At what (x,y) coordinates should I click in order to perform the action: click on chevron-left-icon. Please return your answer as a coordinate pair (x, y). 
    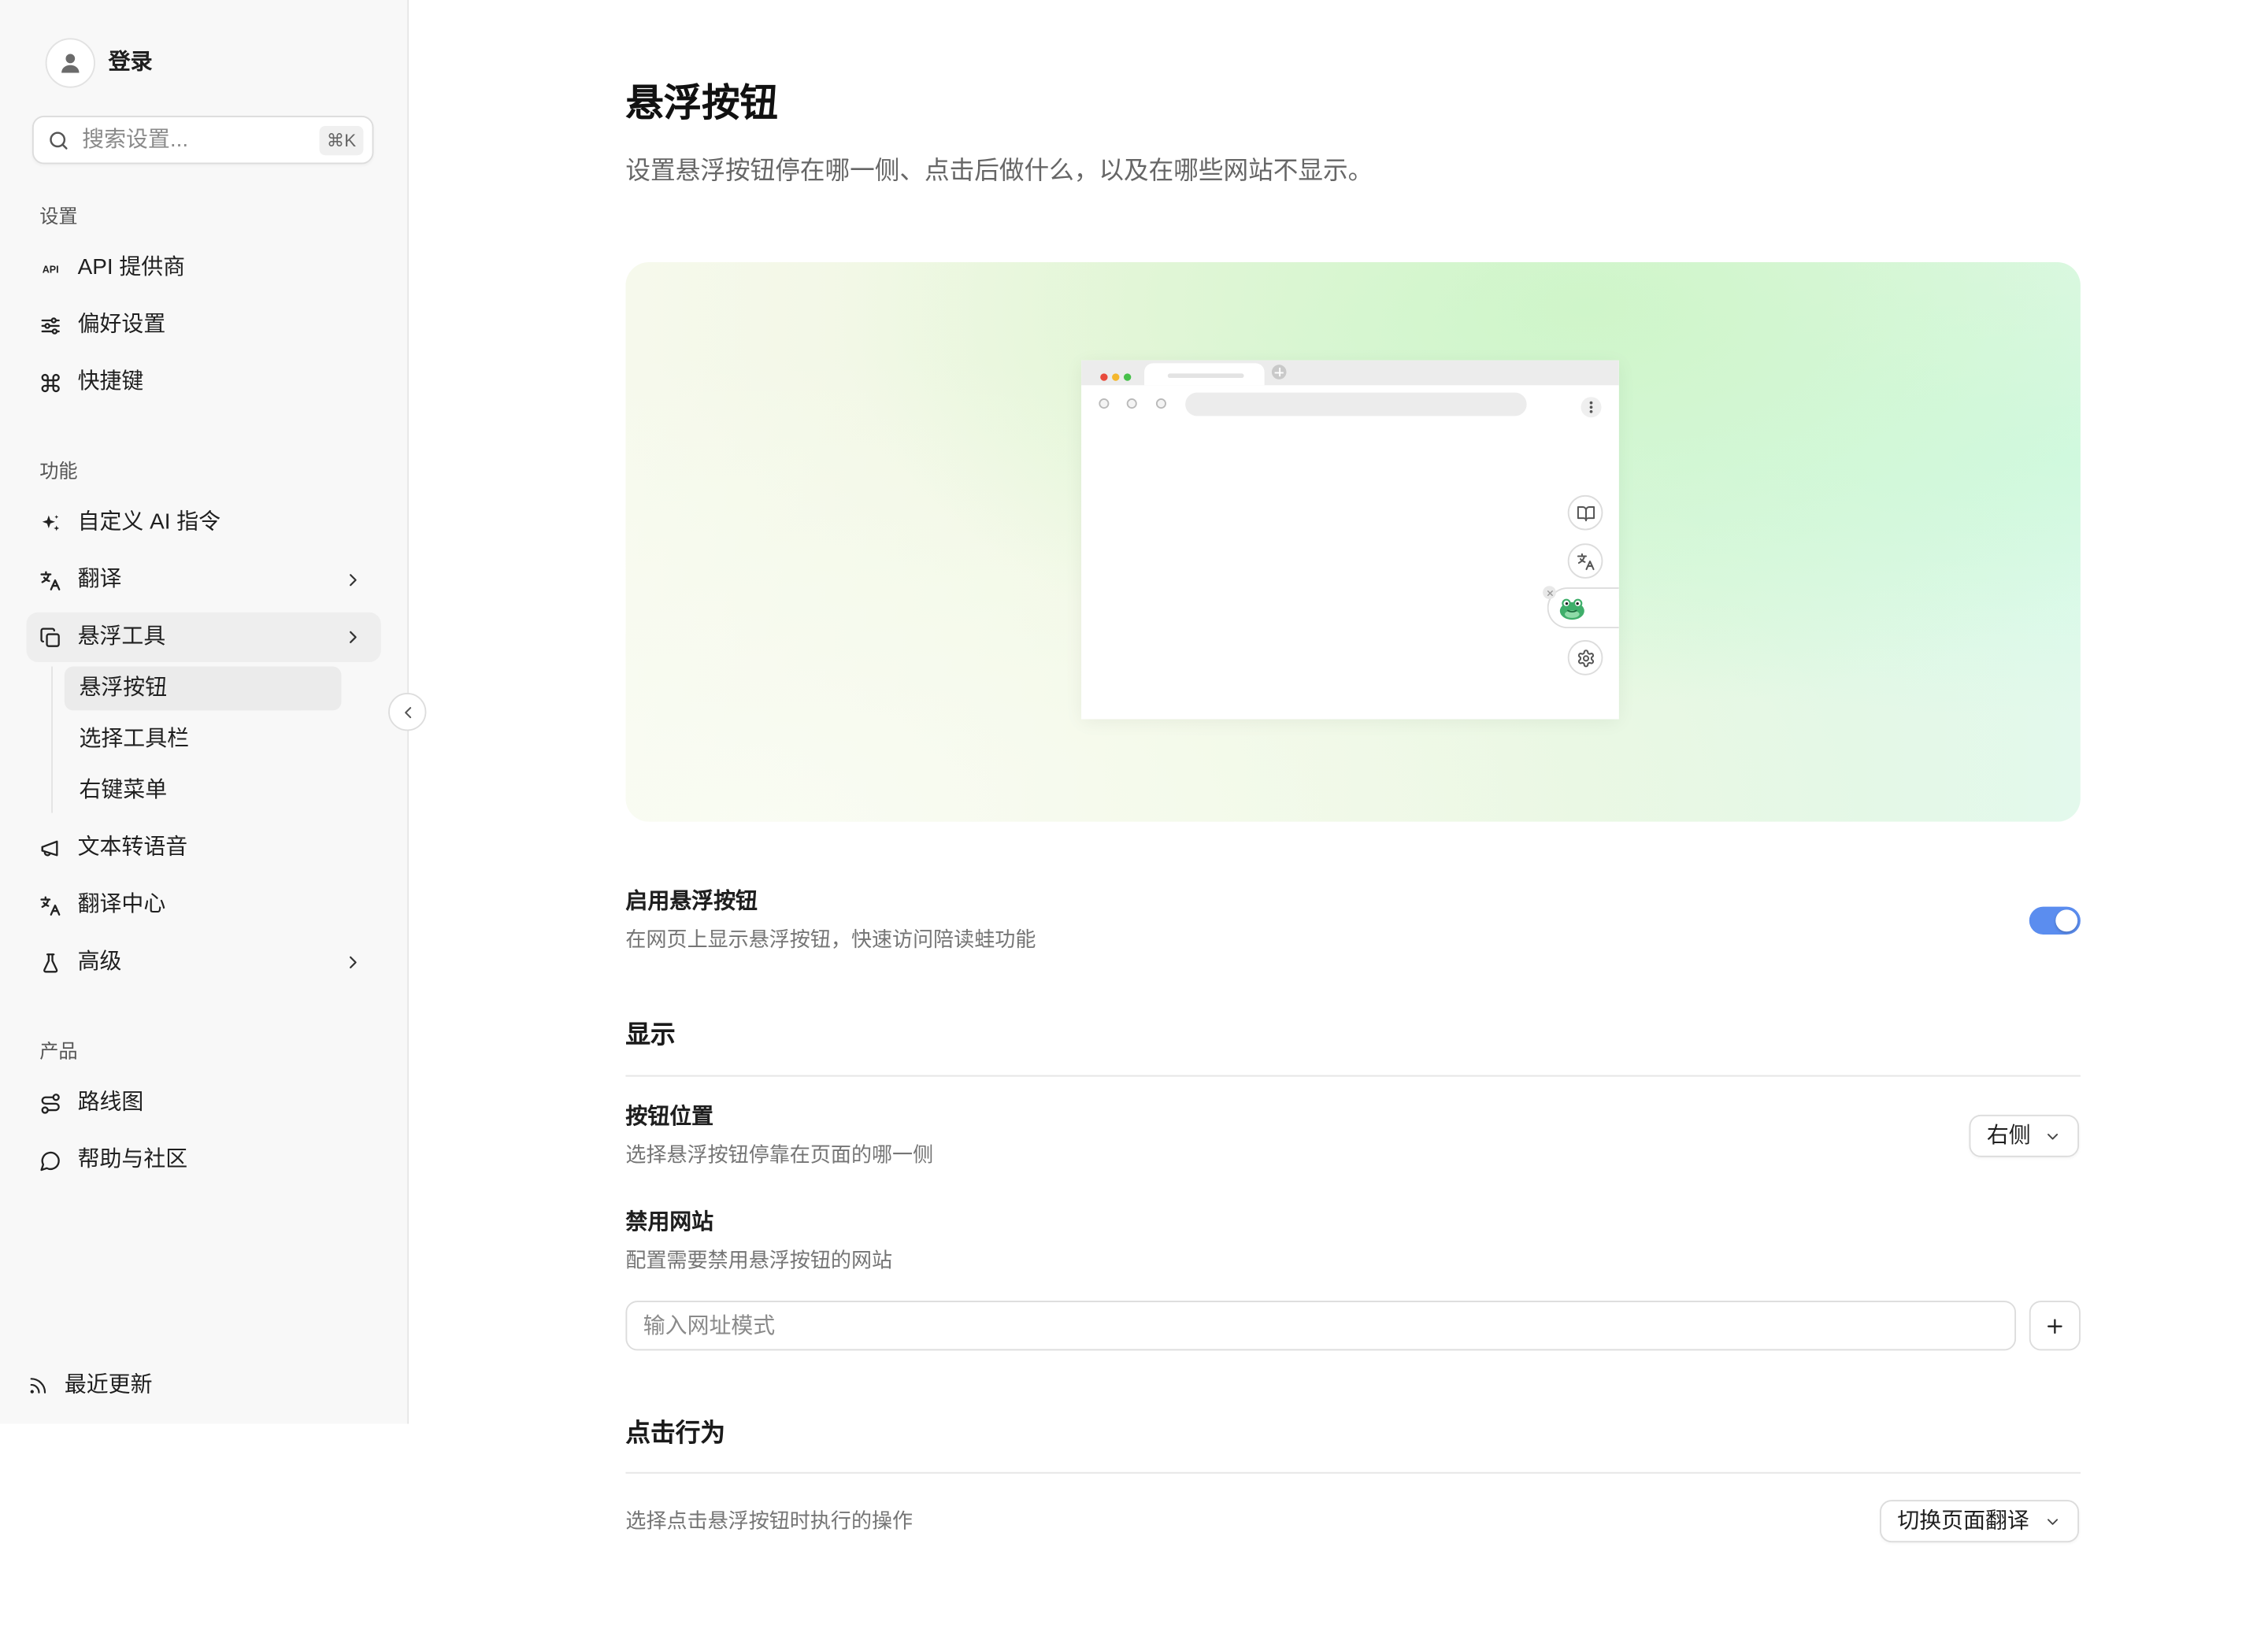
    Looking at the image, I should click on (407, 711).